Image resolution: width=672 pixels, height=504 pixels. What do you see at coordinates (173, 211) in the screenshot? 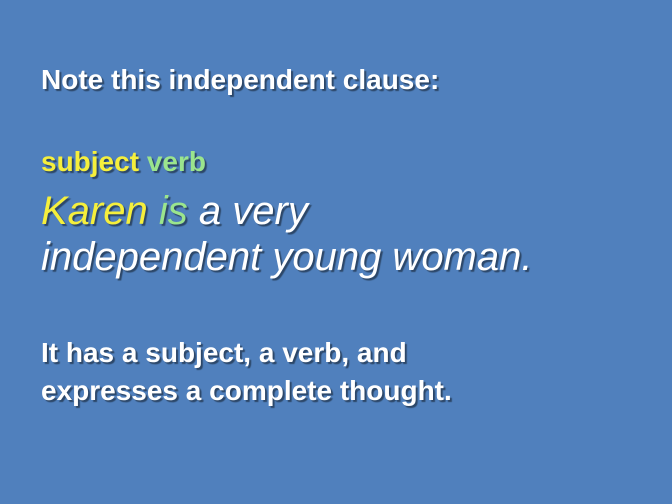
I see `sentence-verb: is` at bounding box center [173, 211].